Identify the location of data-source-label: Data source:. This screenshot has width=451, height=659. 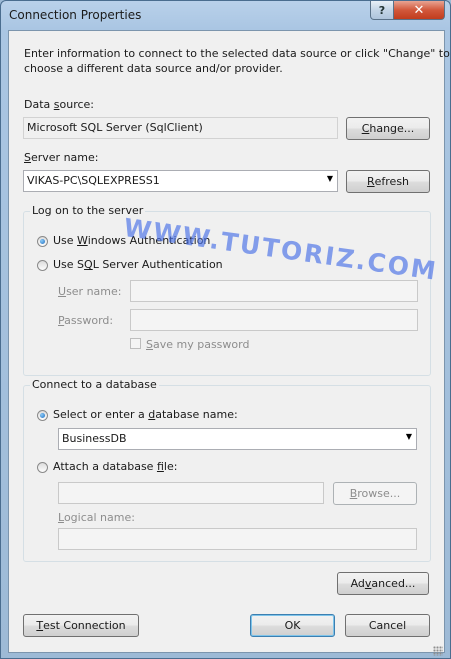
(59, 104).